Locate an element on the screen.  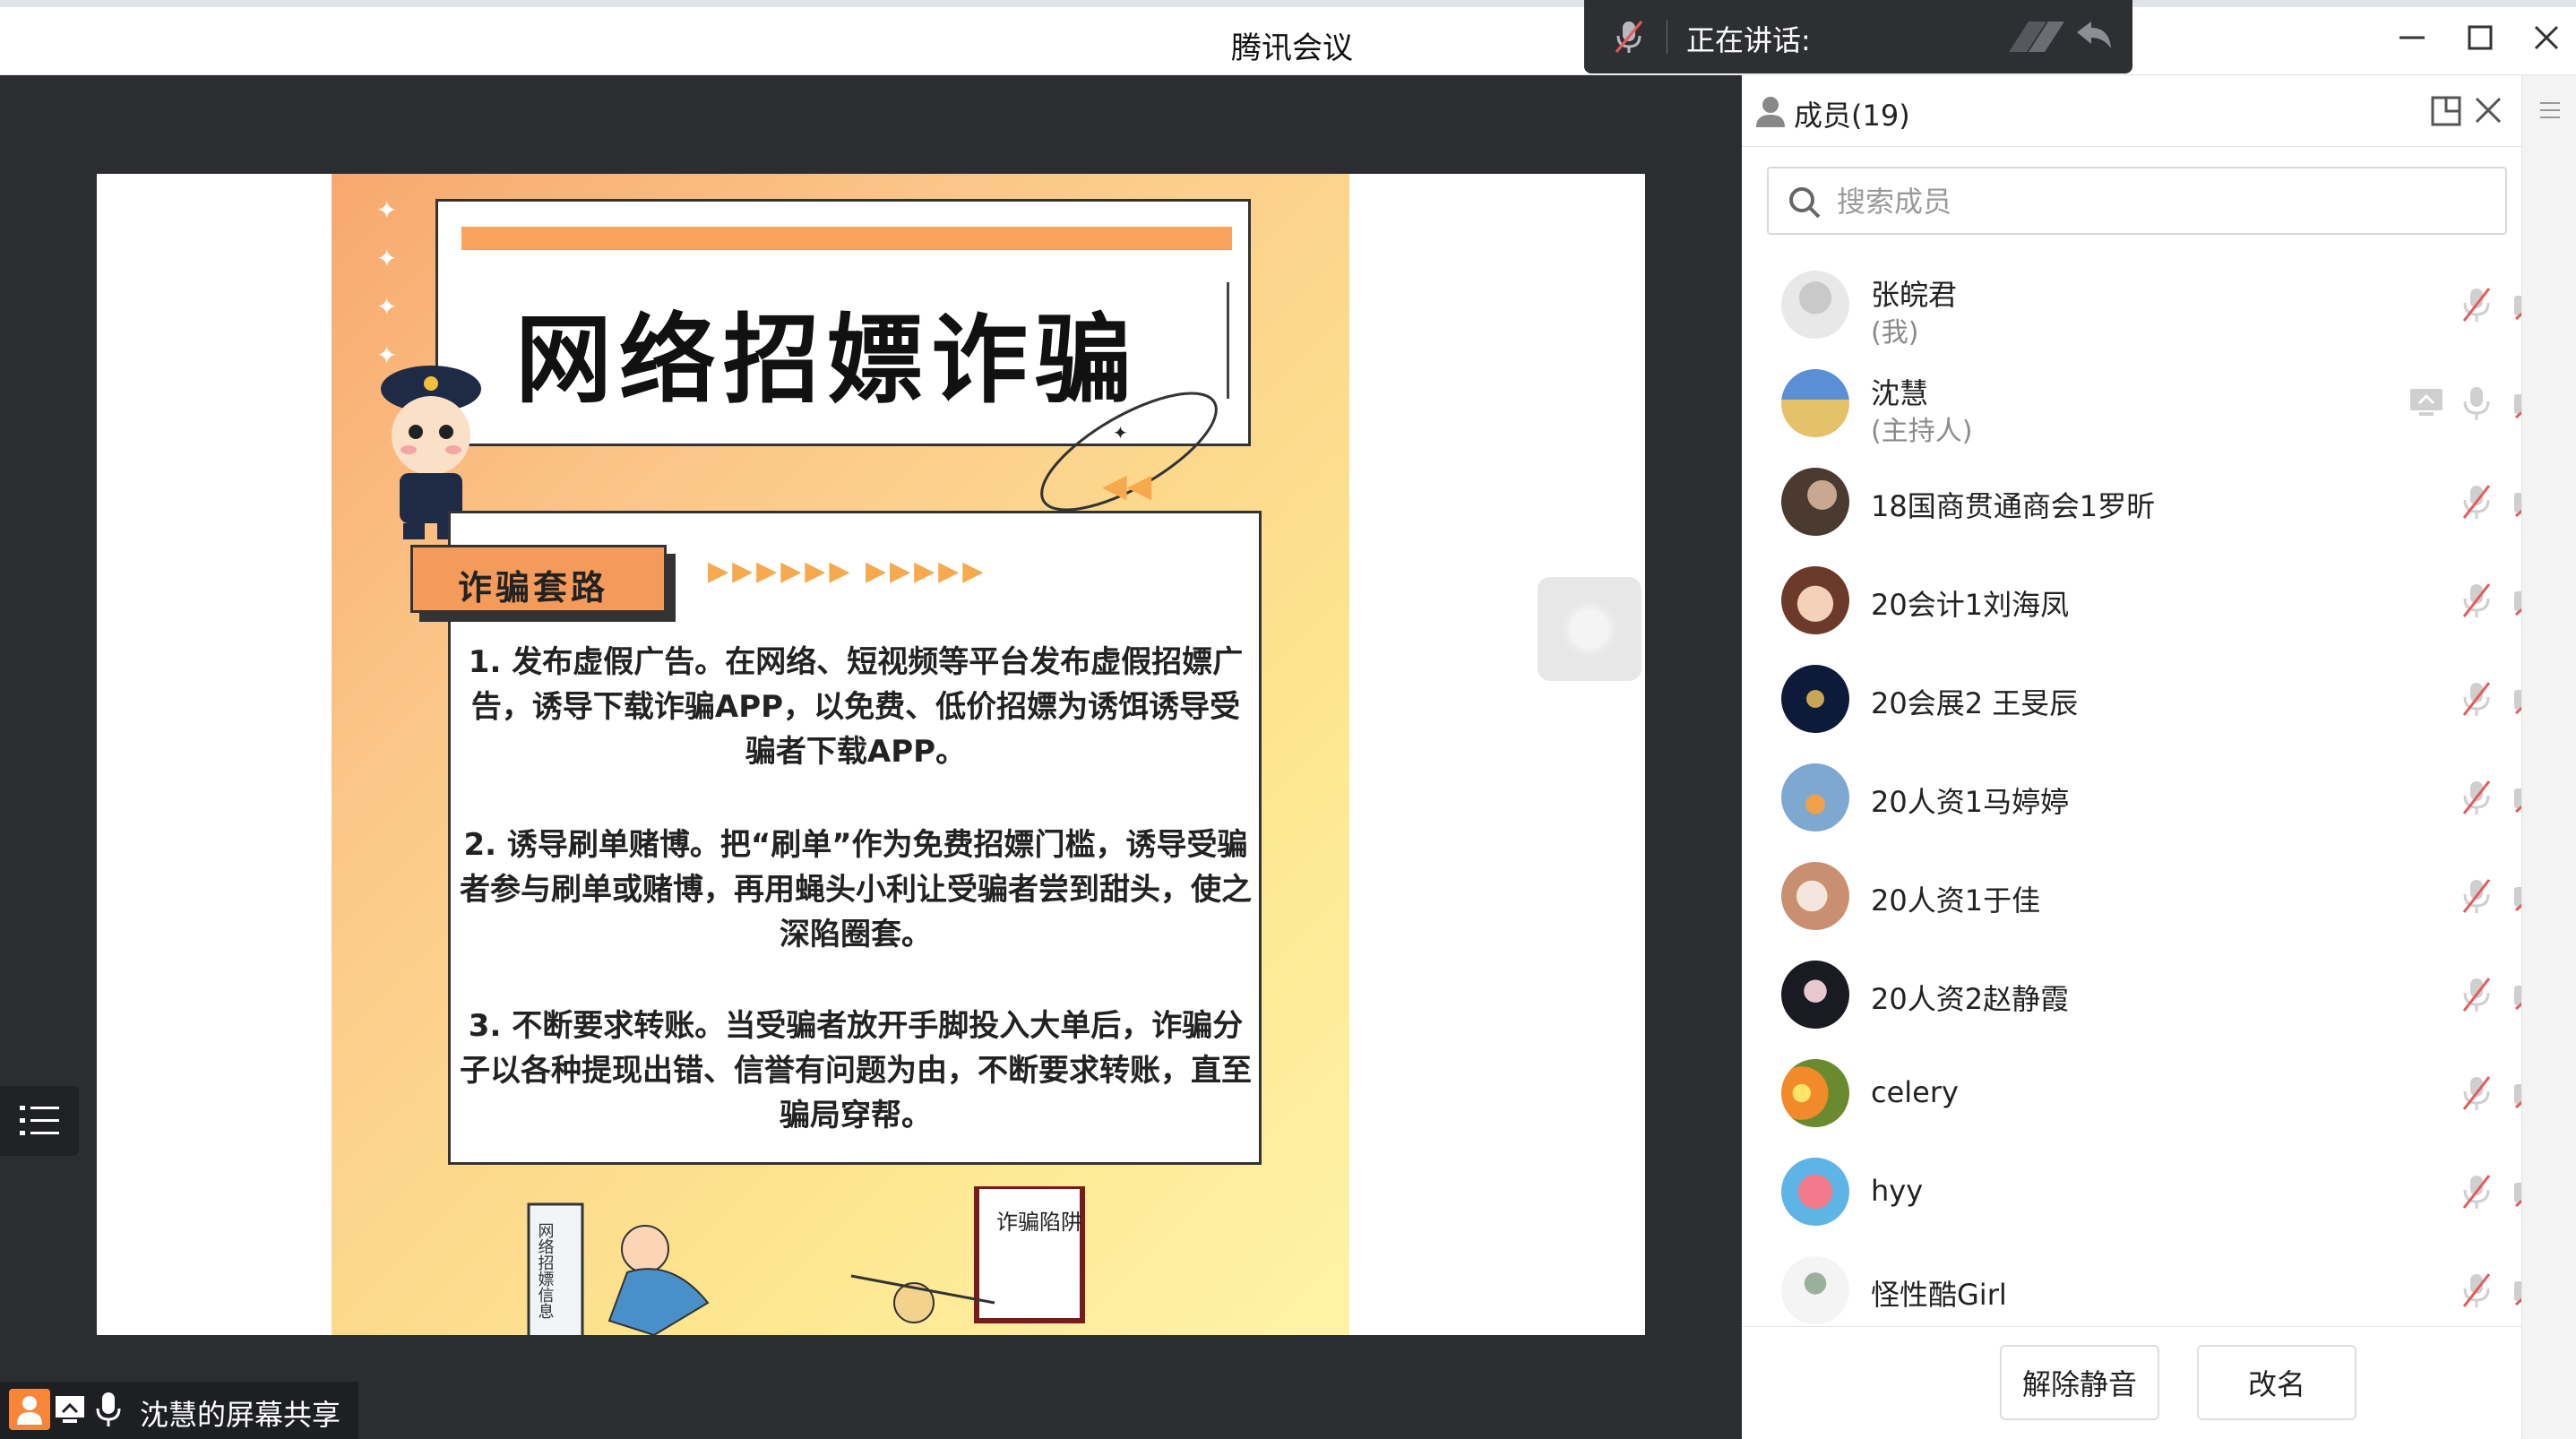
member-row: 20会计1刘海凤 is located at coordinates (2131, 600).